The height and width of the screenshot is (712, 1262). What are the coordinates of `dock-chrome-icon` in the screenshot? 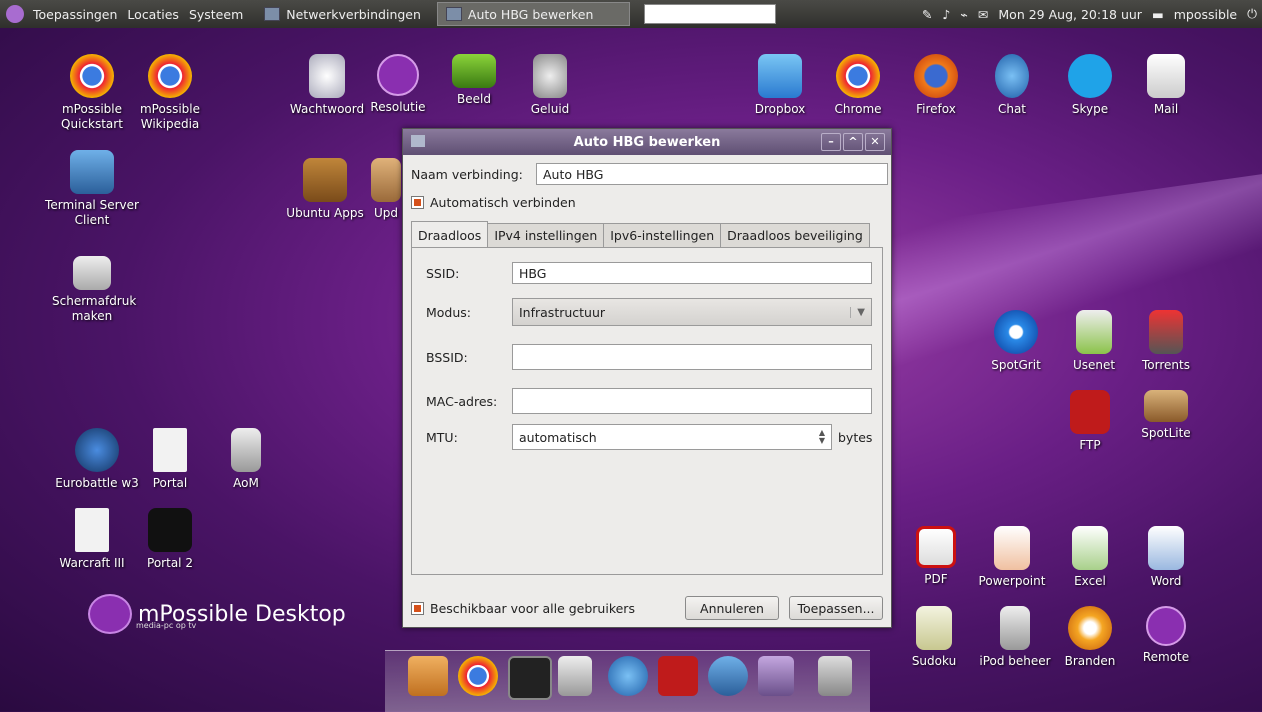 It's located at (478, 676).